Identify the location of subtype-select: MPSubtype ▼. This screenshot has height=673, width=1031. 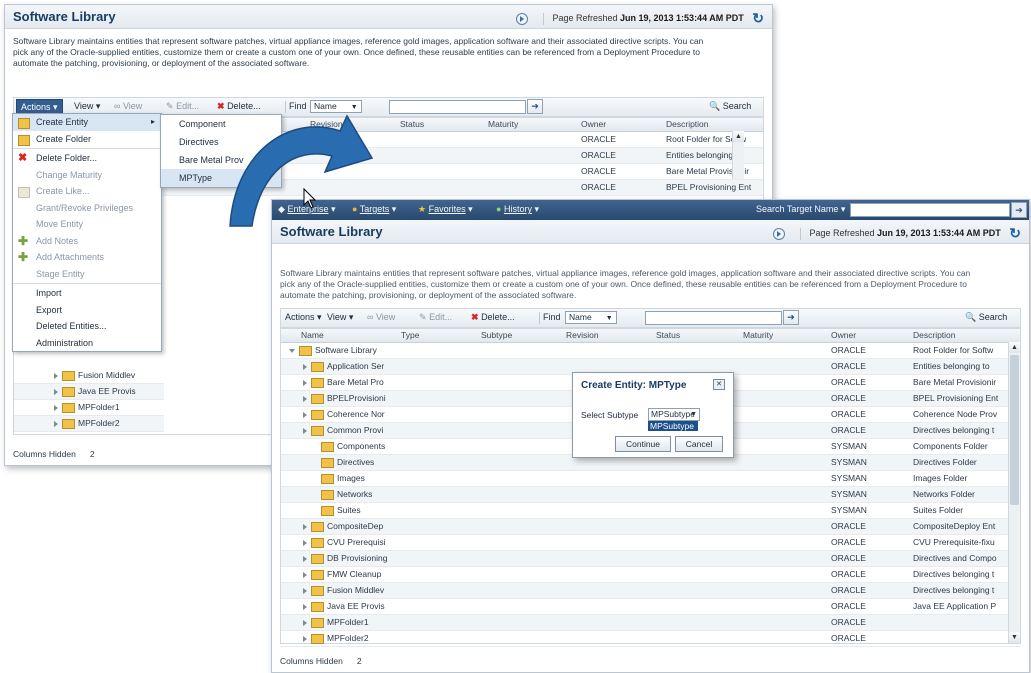
(674, 414).